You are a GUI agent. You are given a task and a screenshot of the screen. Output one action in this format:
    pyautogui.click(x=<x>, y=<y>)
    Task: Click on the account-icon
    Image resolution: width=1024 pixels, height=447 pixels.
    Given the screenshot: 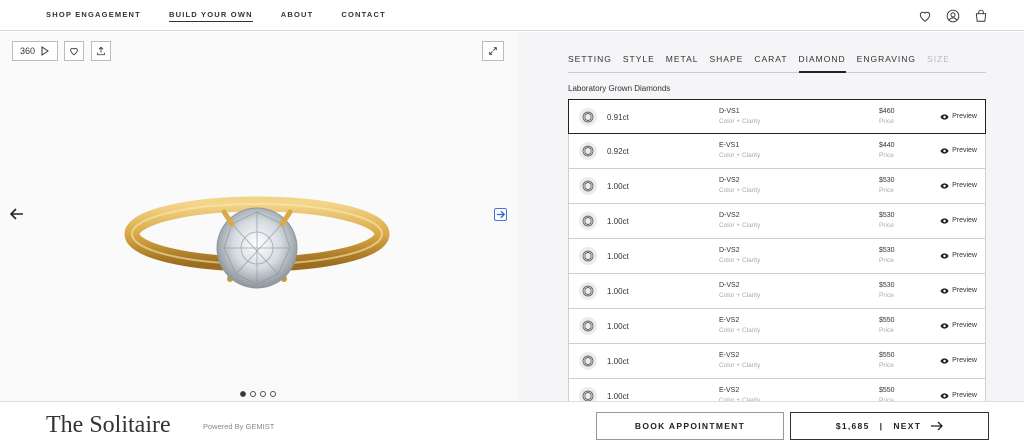 What is the action you would take?
    pyautogui.click(x=953, y=16)
    